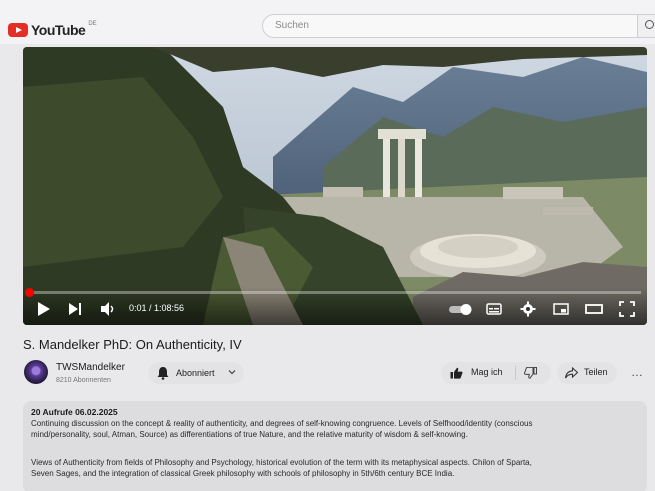  I want to click on progress-bar, so click(335, 292).